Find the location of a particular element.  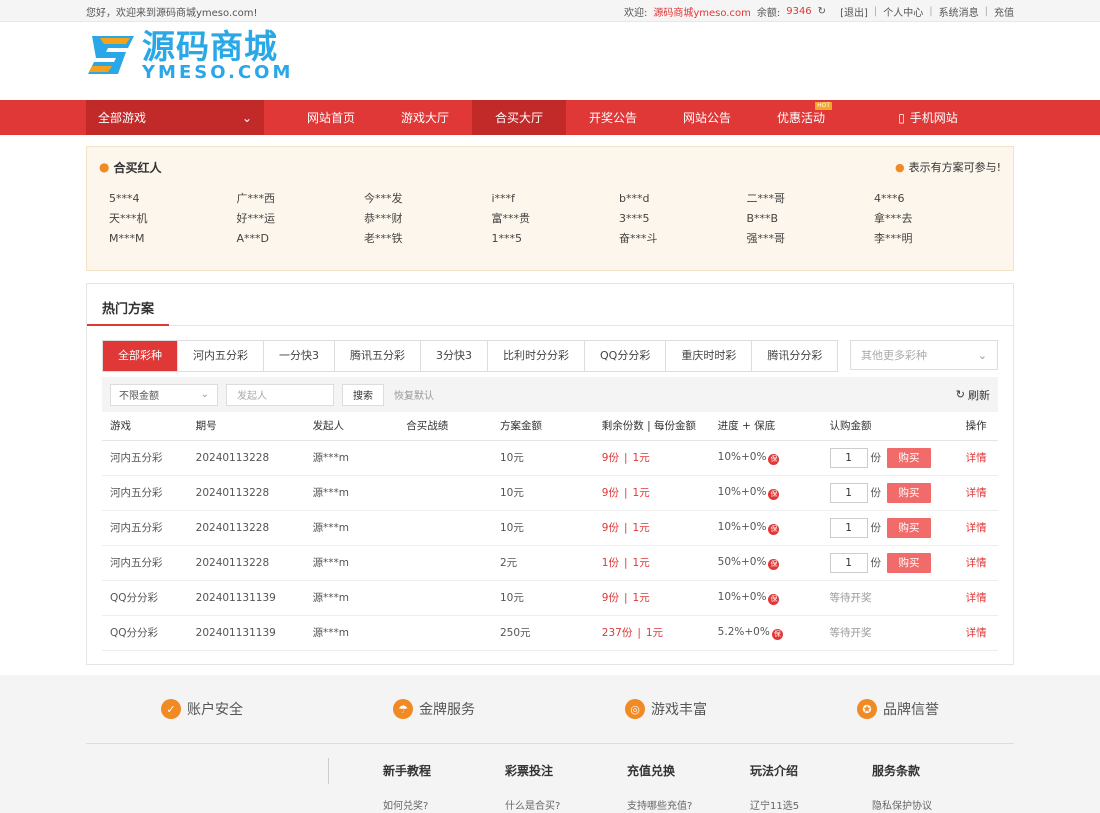

column-header: 期号 is located at coordinates (246, 426).